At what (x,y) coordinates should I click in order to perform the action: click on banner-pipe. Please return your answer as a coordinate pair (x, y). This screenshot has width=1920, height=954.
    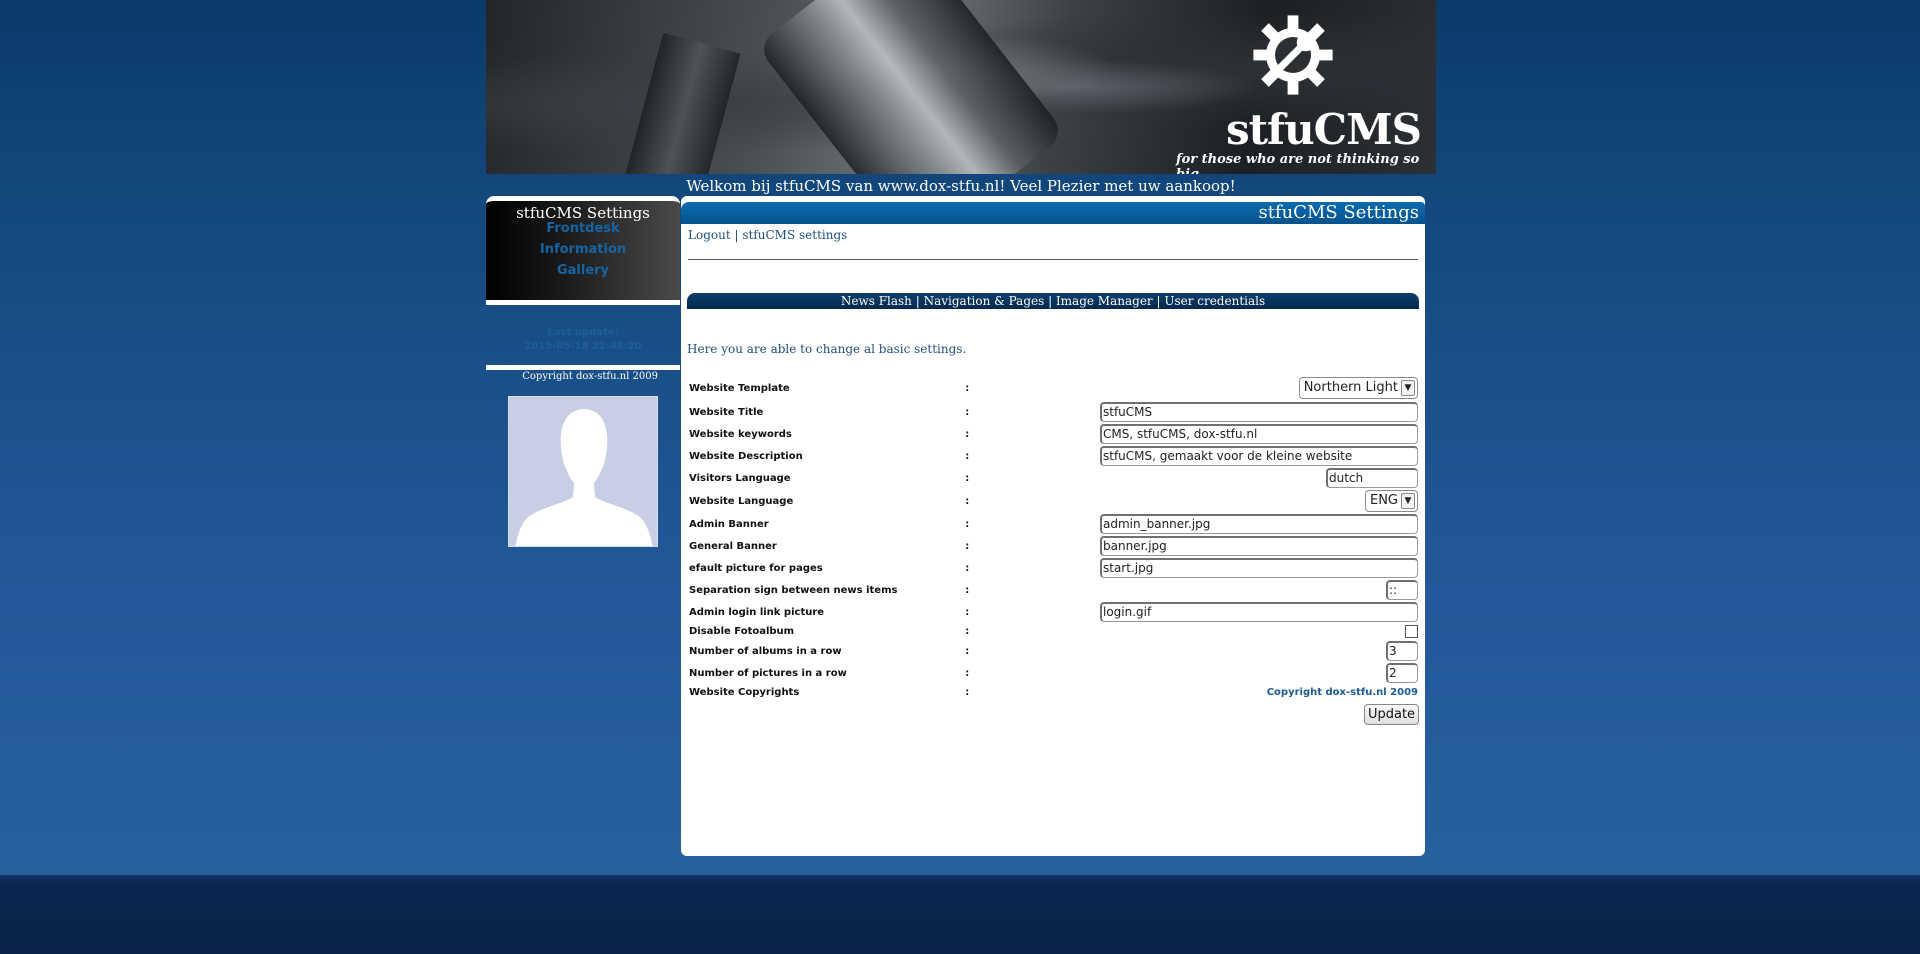
    Looking at the image, I should click on (911, 87).